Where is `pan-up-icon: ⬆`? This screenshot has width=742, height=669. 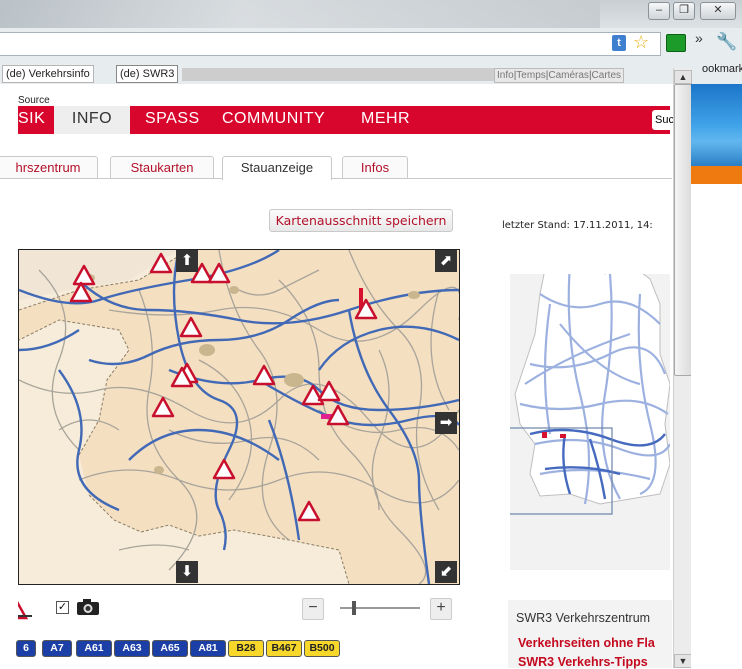
pan-up-icon: ⬆ is located at coordinates (187, 261).